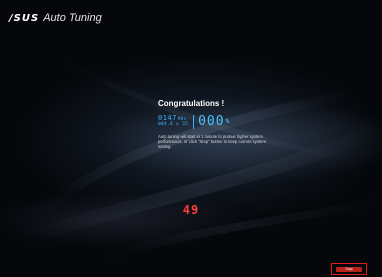 This screenshot has height=277, width=382. I want to click on congratulations-heading: Congratulations !, so click(191, 103).